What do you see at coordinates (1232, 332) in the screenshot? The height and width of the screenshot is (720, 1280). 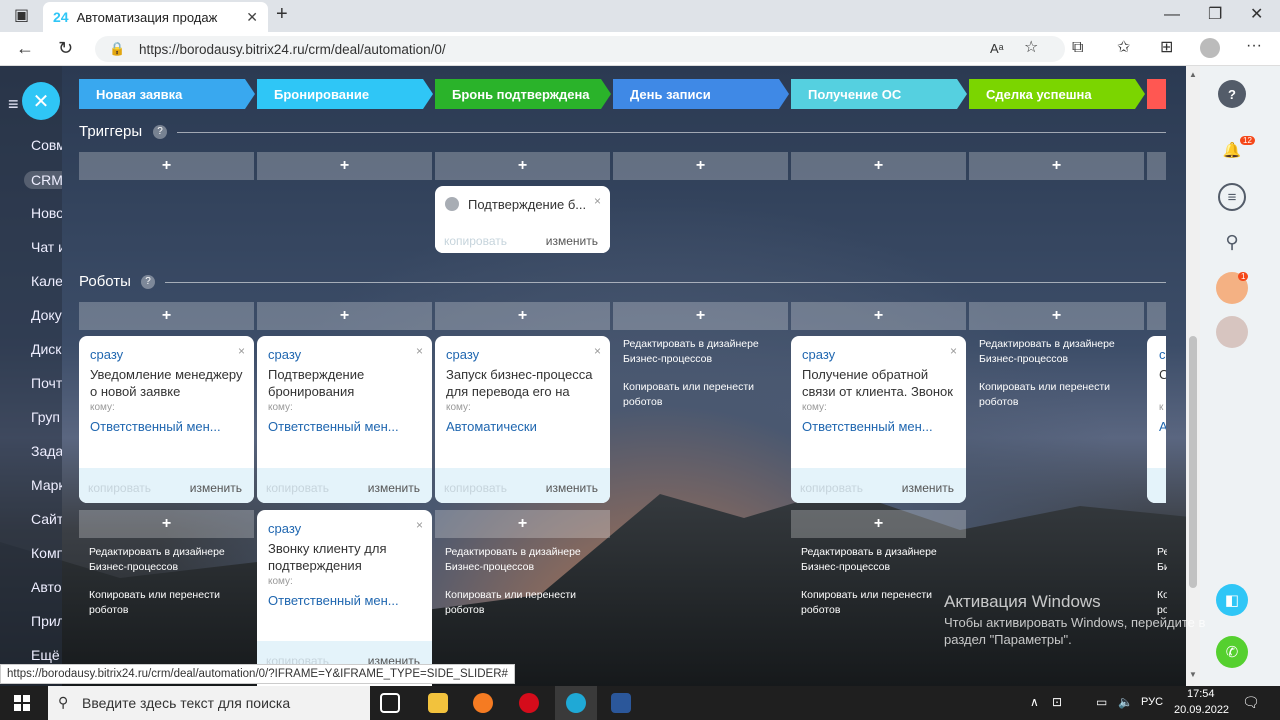 I see `contact-avatar` at bounding box center [1232, 332].